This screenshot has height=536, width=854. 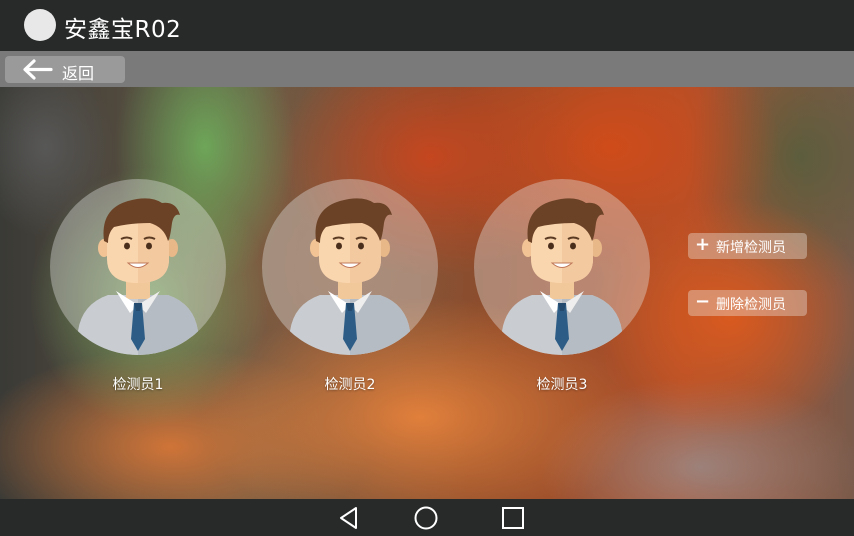 What do you see at coordinates (427, 25) in the screenshot?
I see `title-bar: 安鑫宝R02` at bounding box center [427, 25].